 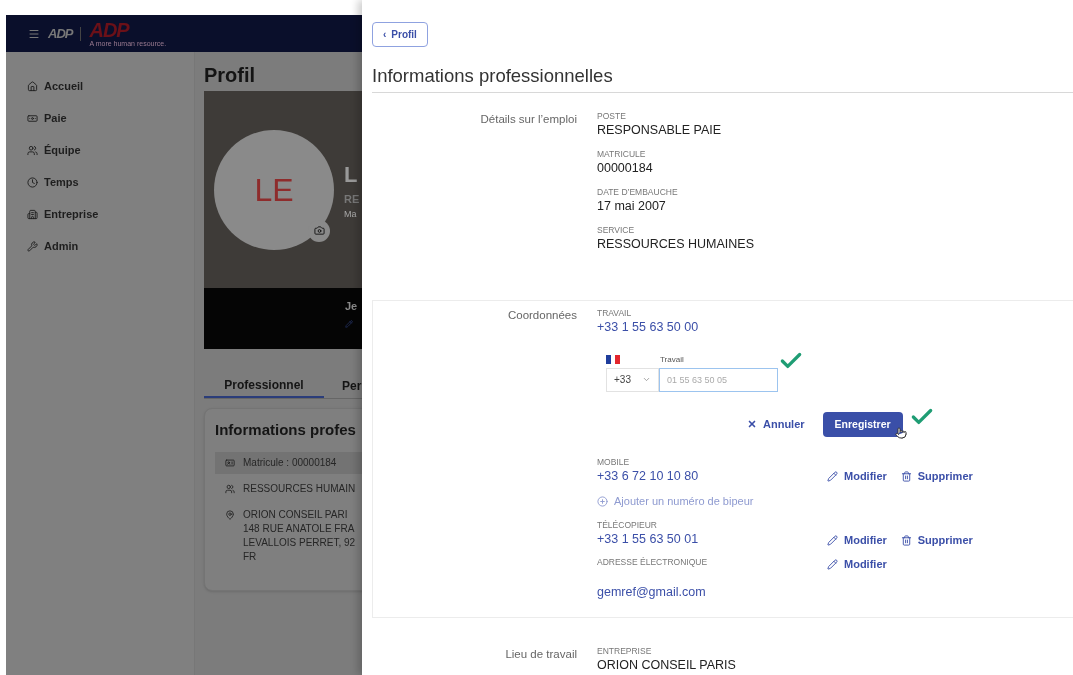 What do you see at coordinates (612, 115) in the screenshot?
I see `field-caption: POSTE` at bounding box center [612, 115].